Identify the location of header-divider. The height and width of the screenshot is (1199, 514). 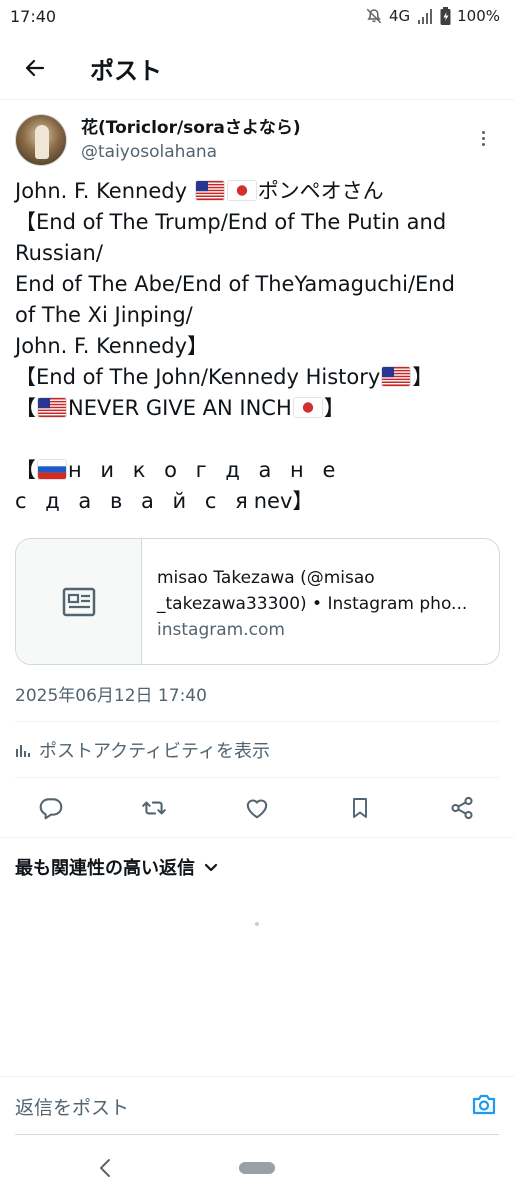
(257, 99).